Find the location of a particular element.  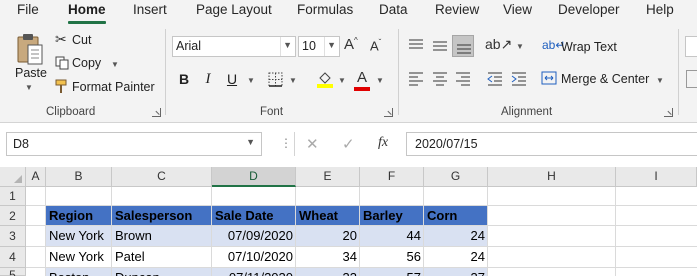

font-size-combo: 10 ▼ is located at coordinates (319, 46).